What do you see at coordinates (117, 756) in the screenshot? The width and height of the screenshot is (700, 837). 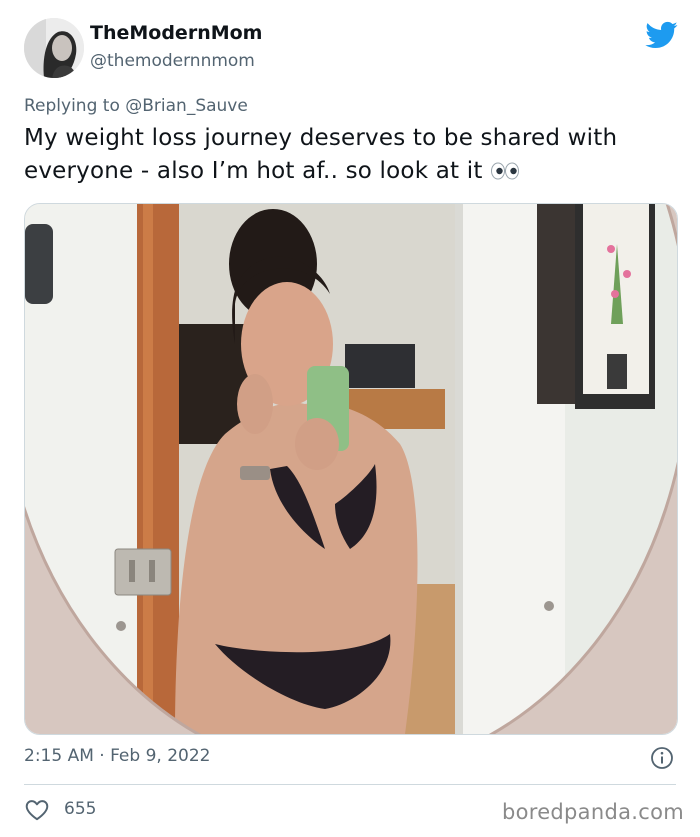 I see `tweet-timestamp: 2:15 AM · Feb 9, 2022` at bounding box center [117, 756].